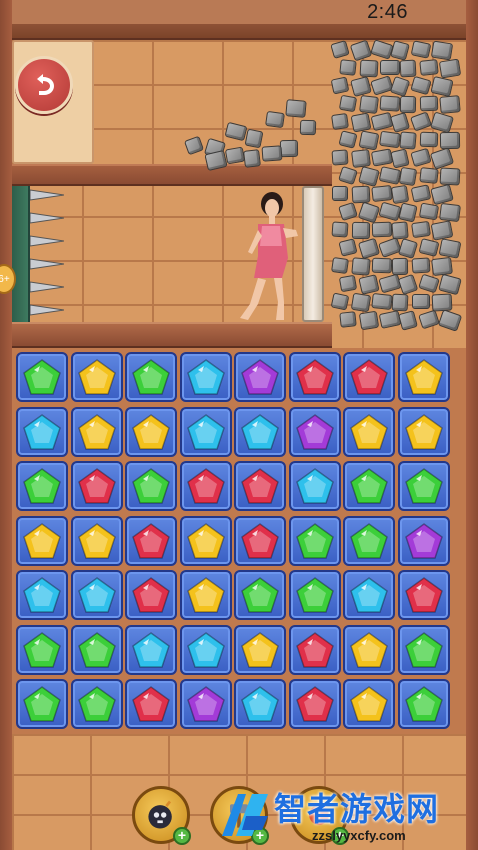  What do you see at coordinates (313, 254) in the screenshot?
I see `pull-pin` at bounding box center [313, 254].